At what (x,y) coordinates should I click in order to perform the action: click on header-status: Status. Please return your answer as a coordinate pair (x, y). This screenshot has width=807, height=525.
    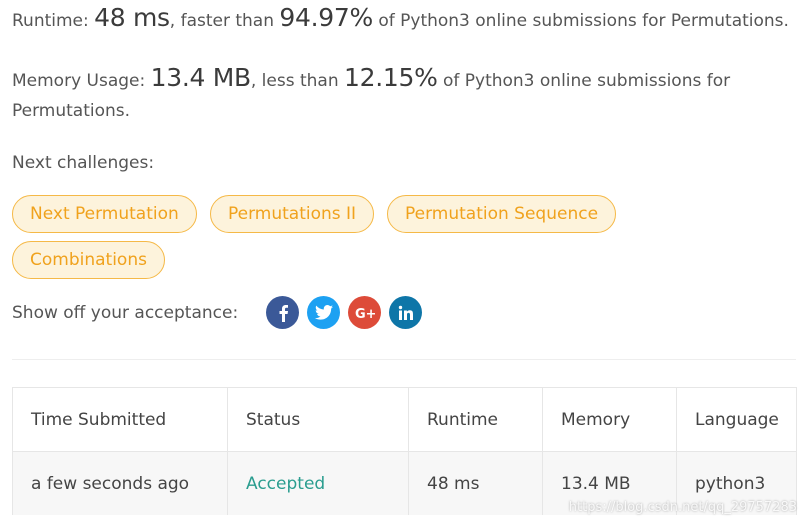
    Looking at the image, I should click on (318, 419).